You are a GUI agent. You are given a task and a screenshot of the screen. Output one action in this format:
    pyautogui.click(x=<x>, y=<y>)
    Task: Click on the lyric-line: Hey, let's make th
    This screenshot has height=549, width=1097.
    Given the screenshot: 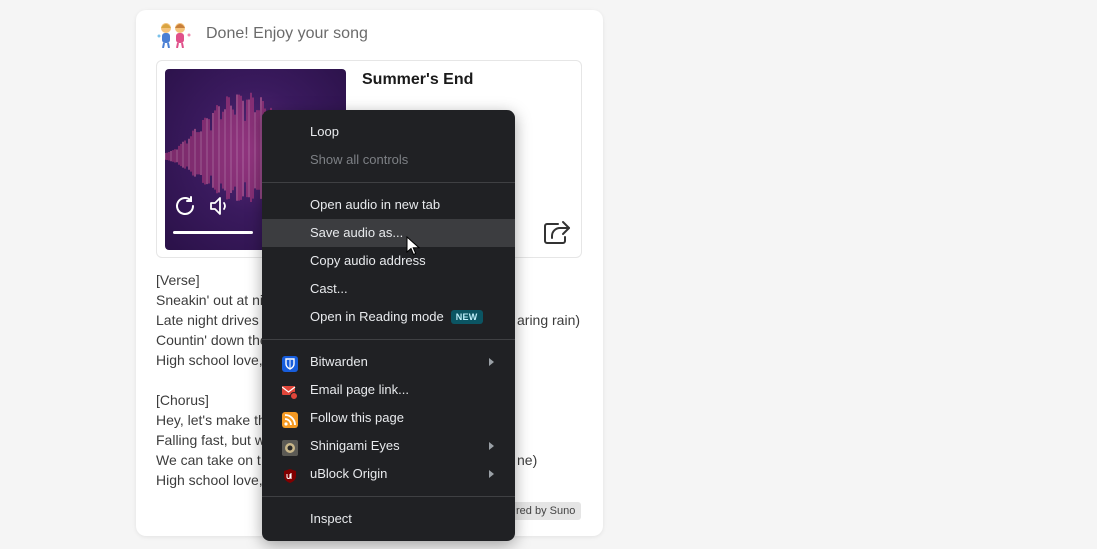 What is the action you would take?
    pyautogui.click(x=211, y=420)
    